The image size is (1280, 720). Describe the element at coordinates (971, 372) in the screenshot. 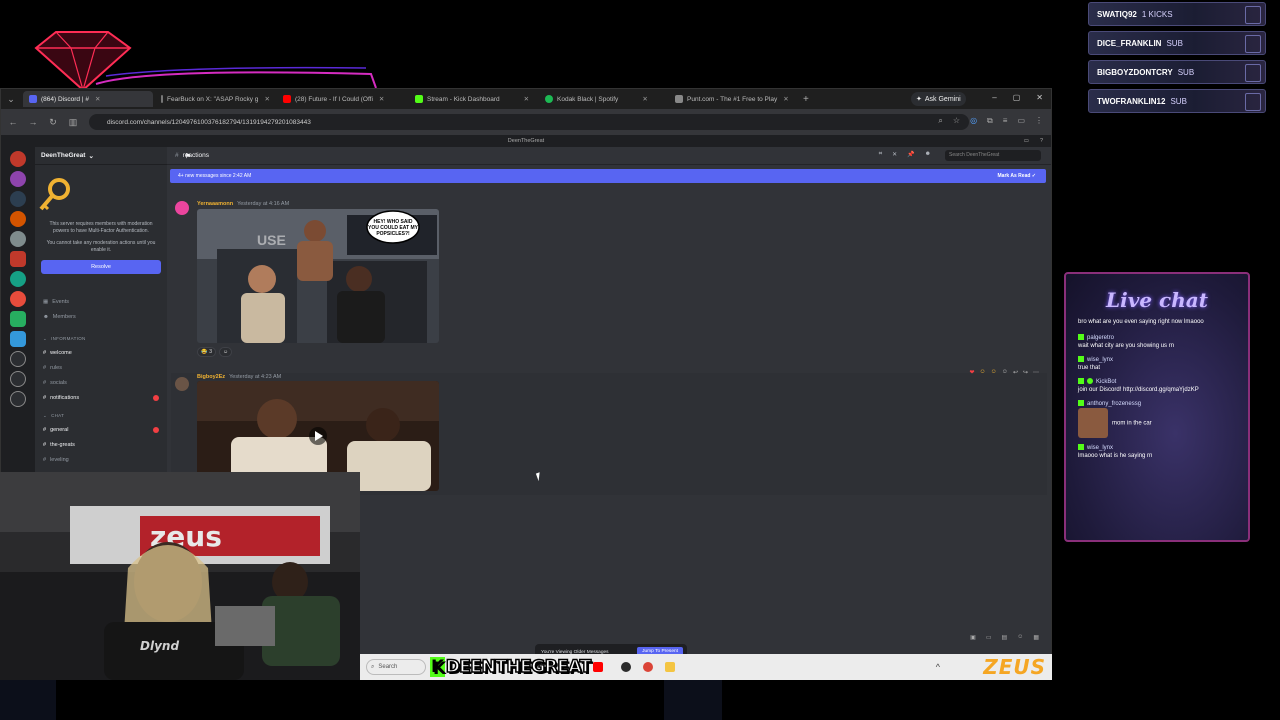

I see `heart-reaction-icon: ❤` at that location.